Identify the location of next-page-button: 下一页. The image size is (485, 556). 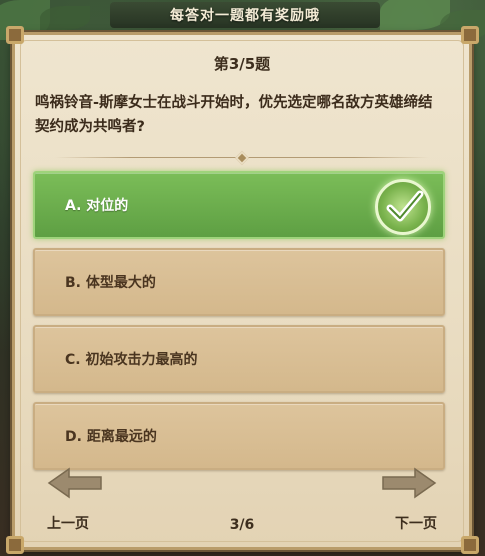
(416, 523).